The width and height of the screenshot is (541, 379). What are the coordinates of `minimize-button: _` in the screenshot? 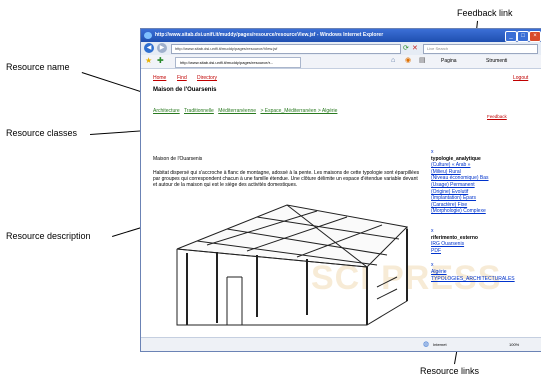 It's located at (511, 36).